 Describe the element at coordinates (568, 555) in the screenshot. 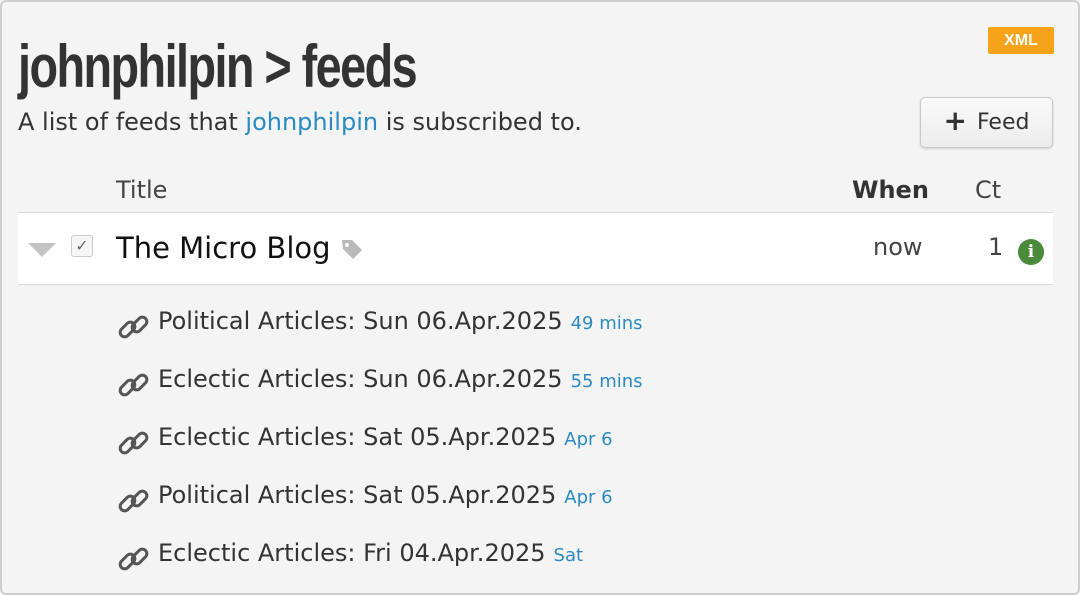

I see `item-age: Sat` at that location.